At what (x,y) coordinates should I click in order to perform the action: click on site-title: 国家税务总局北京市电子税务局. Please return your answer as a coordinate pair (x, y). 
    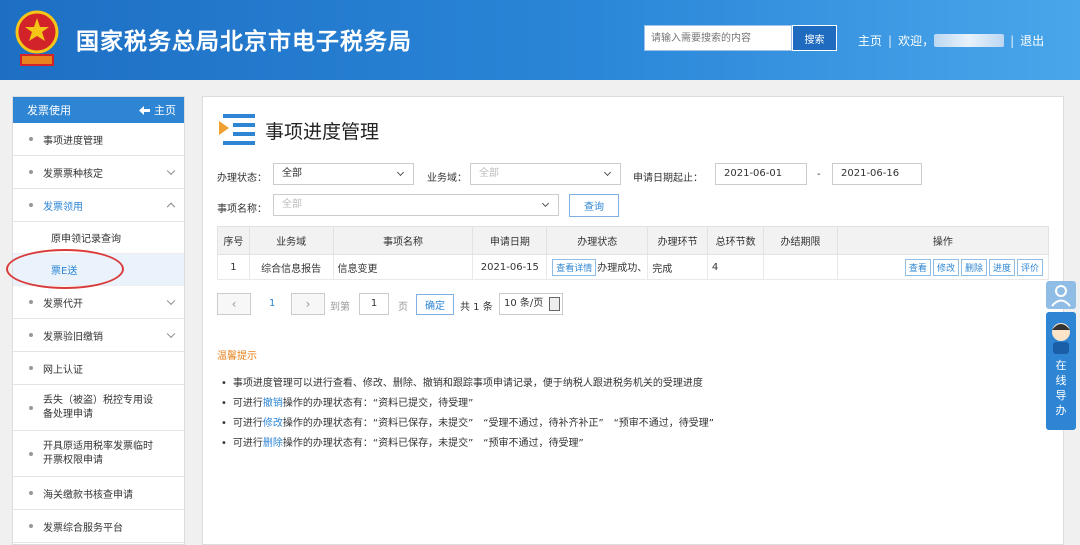
    Looking at the image, I should click on (244, 42).